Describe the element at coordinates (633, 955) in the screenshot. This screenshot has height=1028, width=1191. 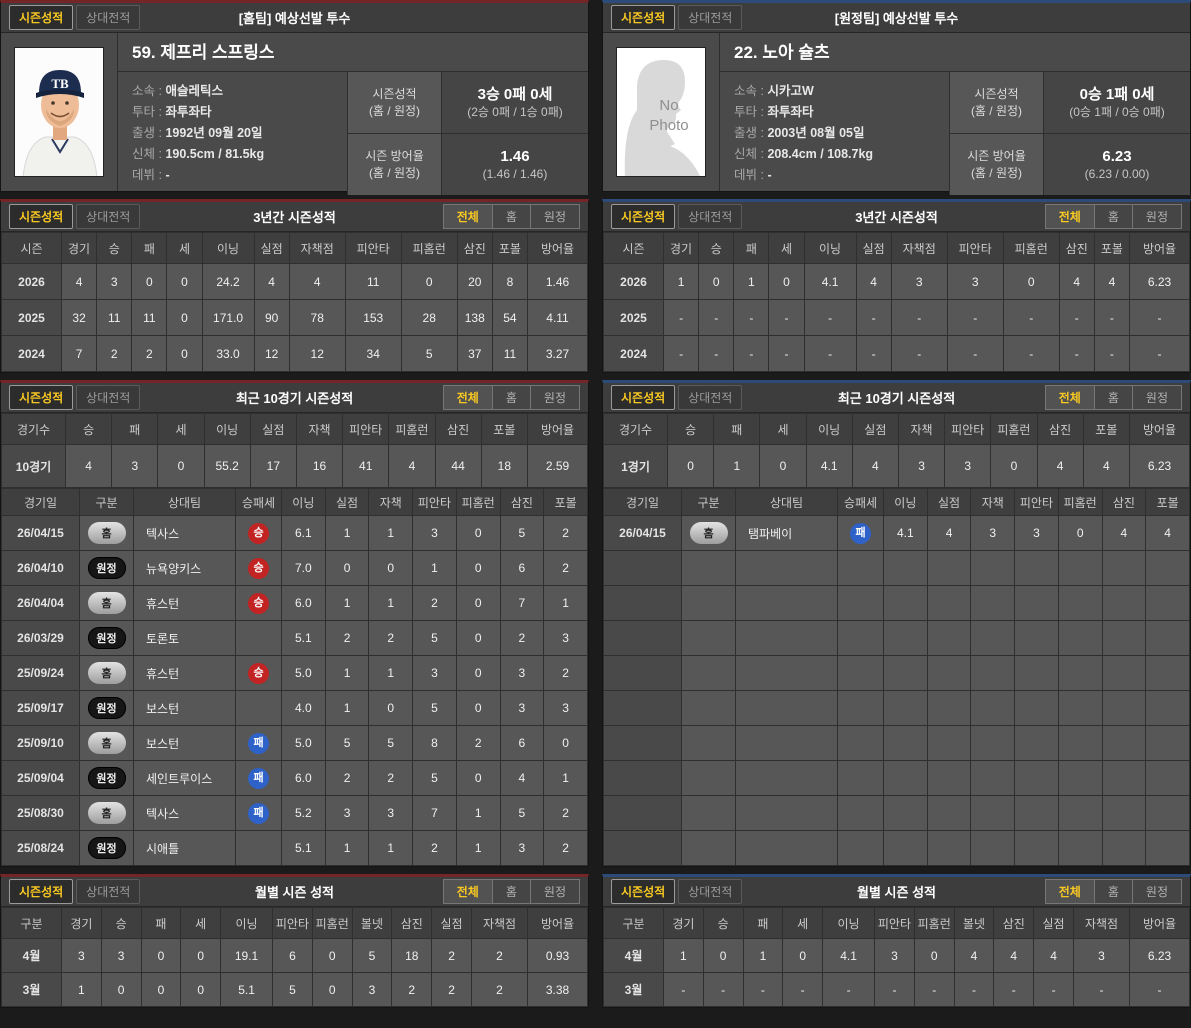
I see `row-label: 4월` at that location.